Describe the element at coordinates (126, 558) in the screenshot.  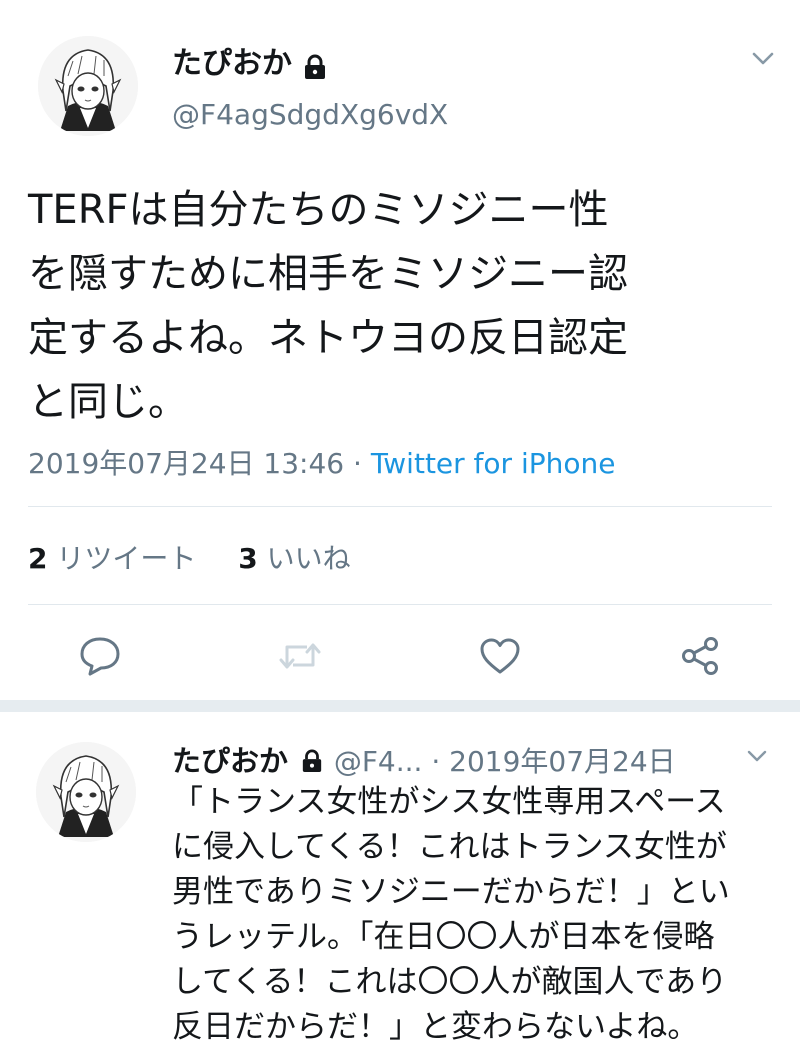
I see `retweet-label: リツイート` at that location.